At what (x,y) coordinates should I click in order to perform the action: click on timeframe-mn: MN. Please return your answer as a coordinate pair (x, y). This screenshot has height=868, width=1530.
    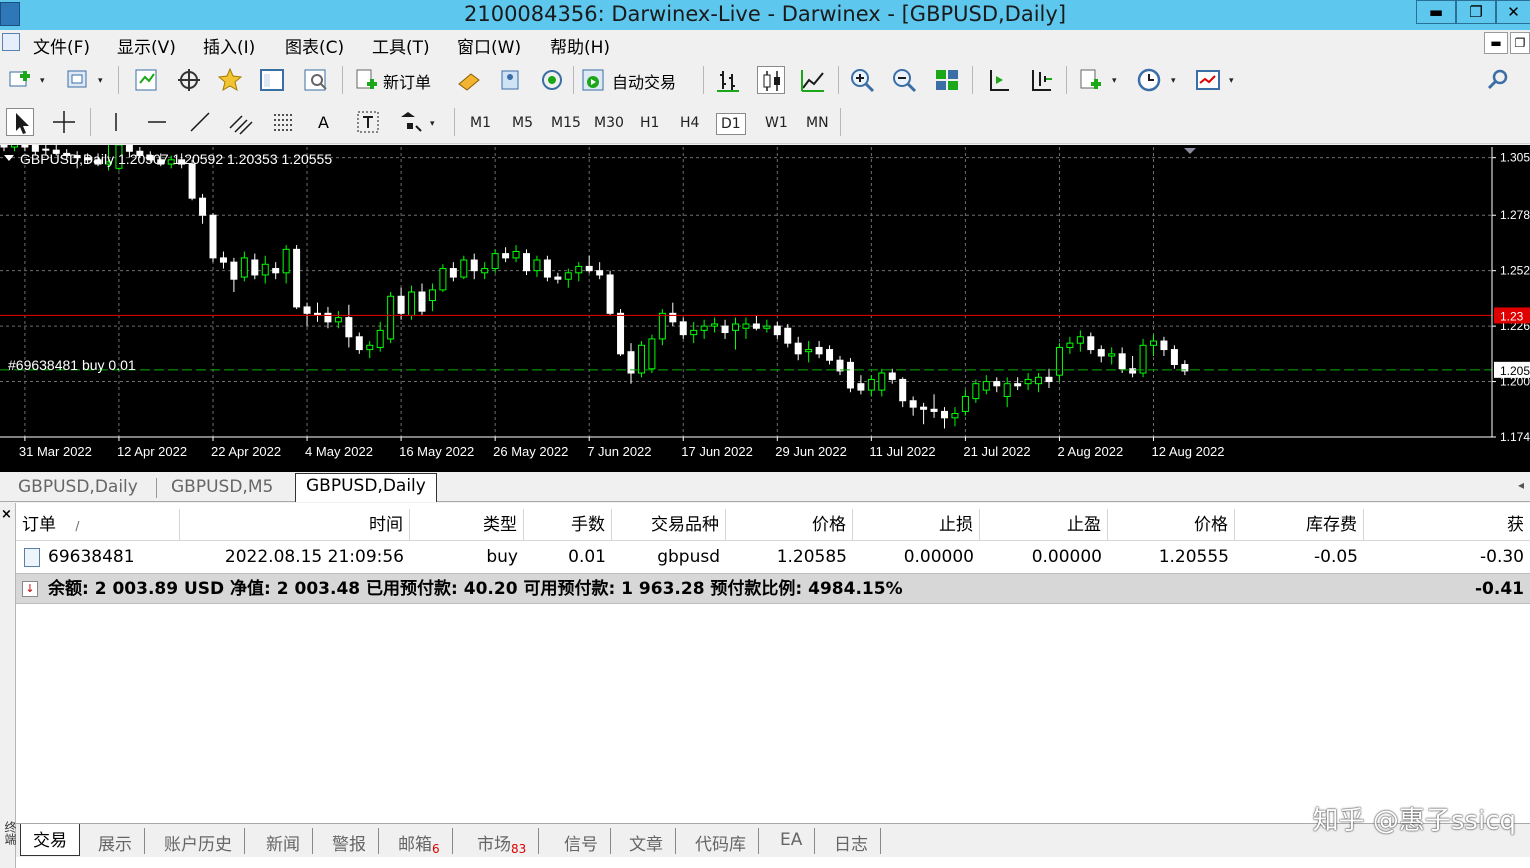
    Looking at the image, I should click on (817, 123).